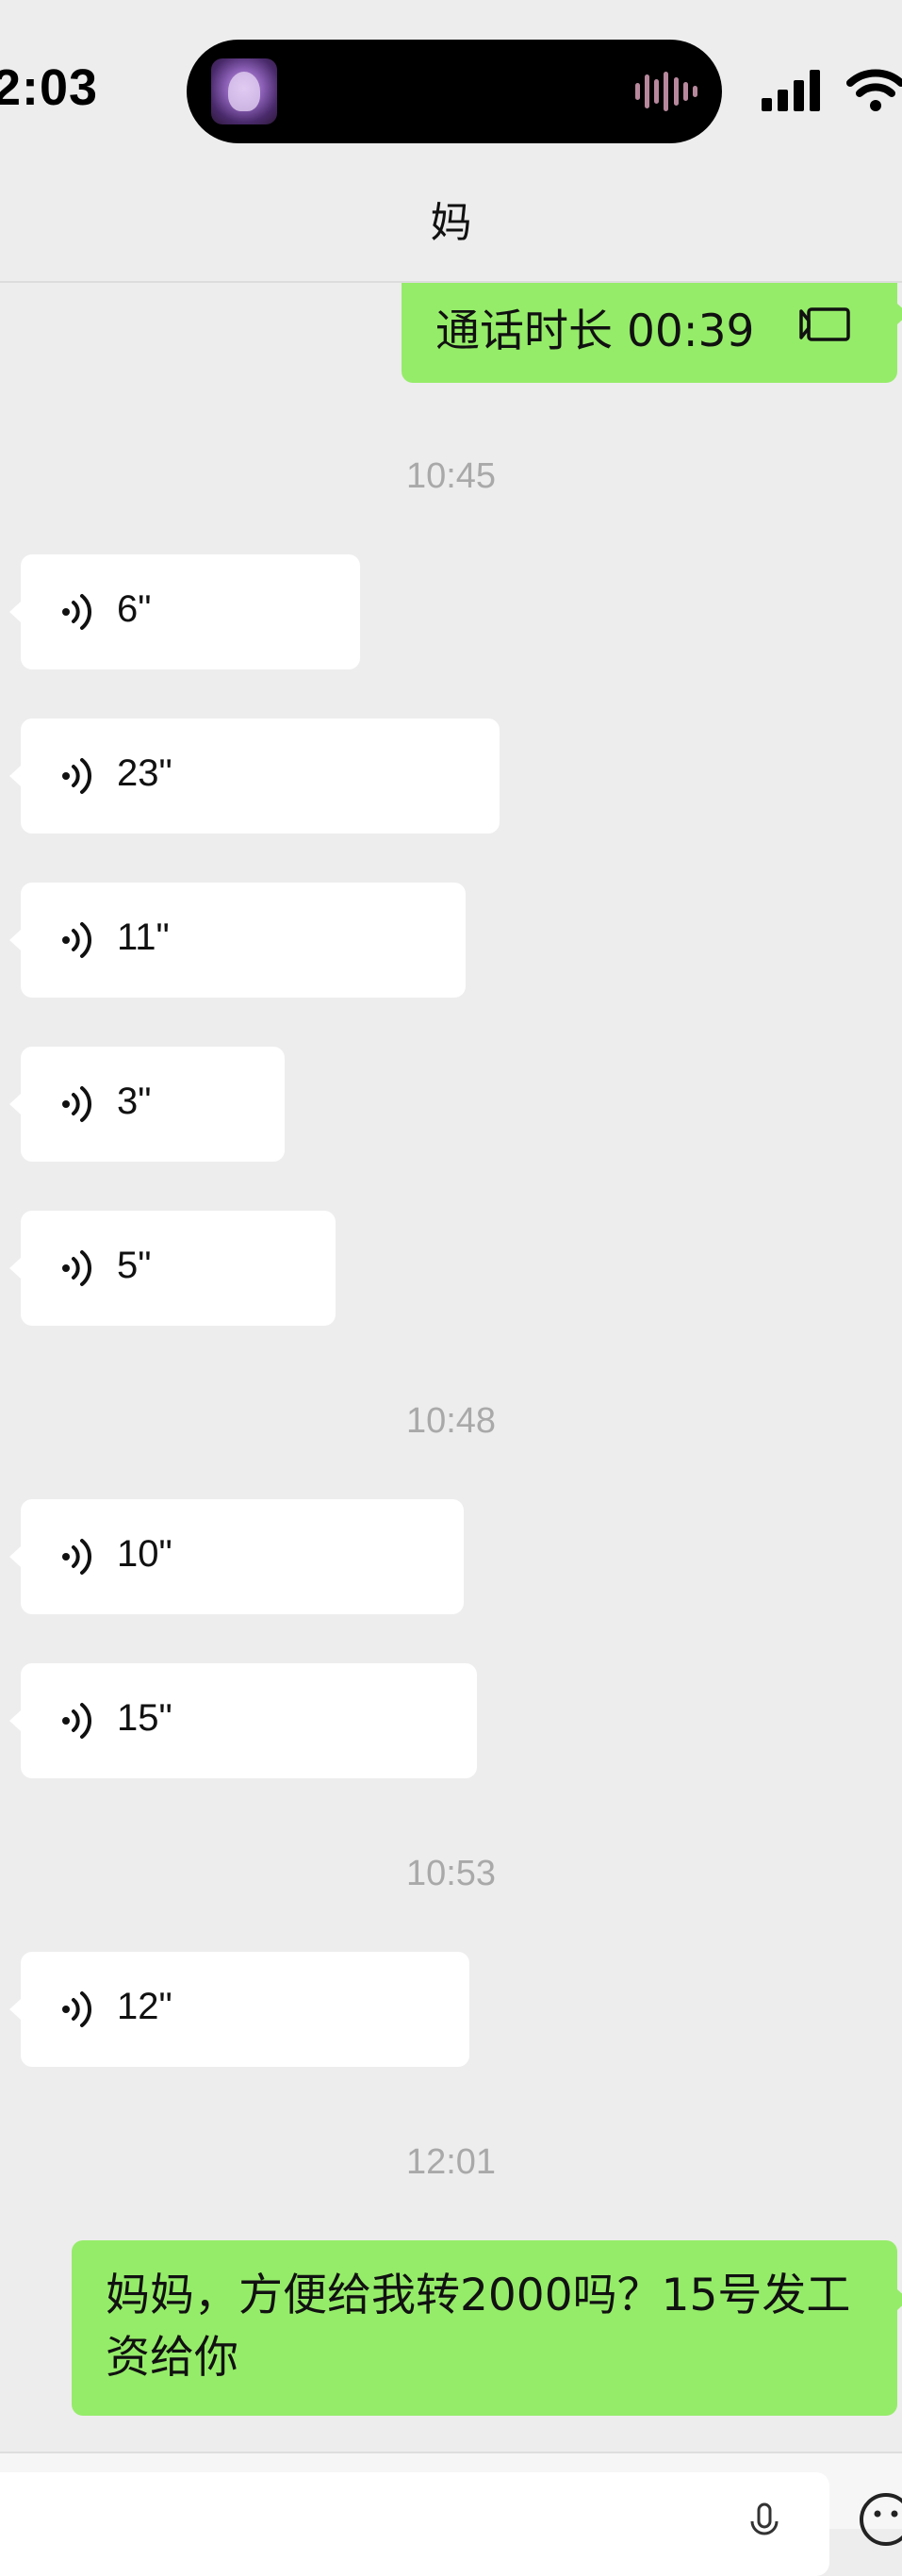  I want to click on video-call-icon, so click(824, 324).